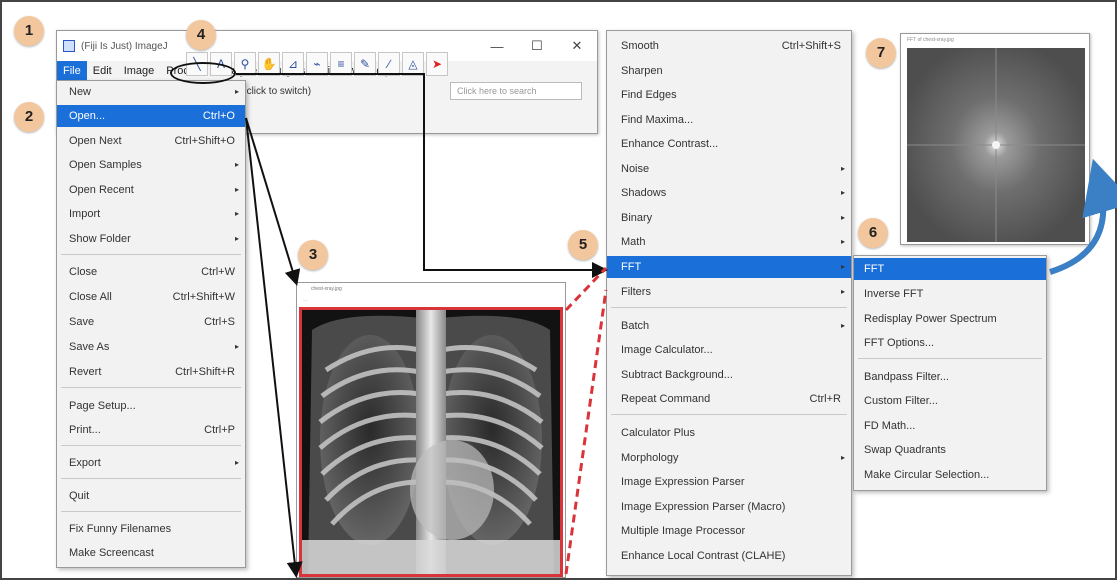 The image size is (1117, 580). What do you see at coordinates (583, 245) in the screenshot?
I see `step-badge-5: 5` at bounding box center [583, 245].